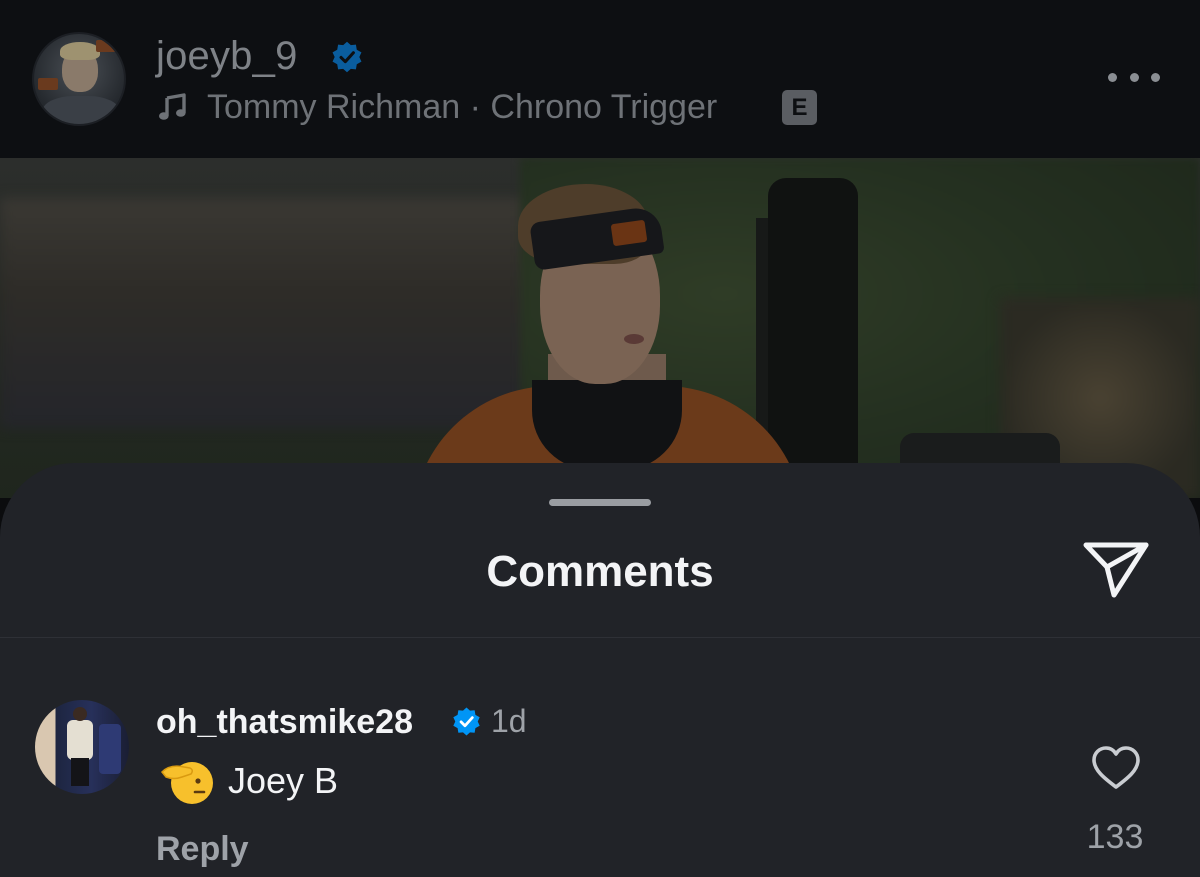 This screenshot has height=877, width=1200. What do you see at coordinates (1134, 77) in the screenshot?
I see `more-options-button` at bounding box center [1134, 77].